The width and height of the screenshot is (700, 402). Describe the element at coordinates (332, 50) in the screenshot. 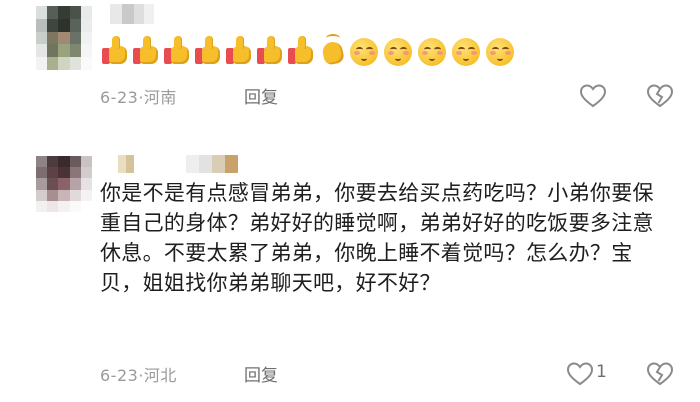

I see `clapping-hands-icon` at that location.